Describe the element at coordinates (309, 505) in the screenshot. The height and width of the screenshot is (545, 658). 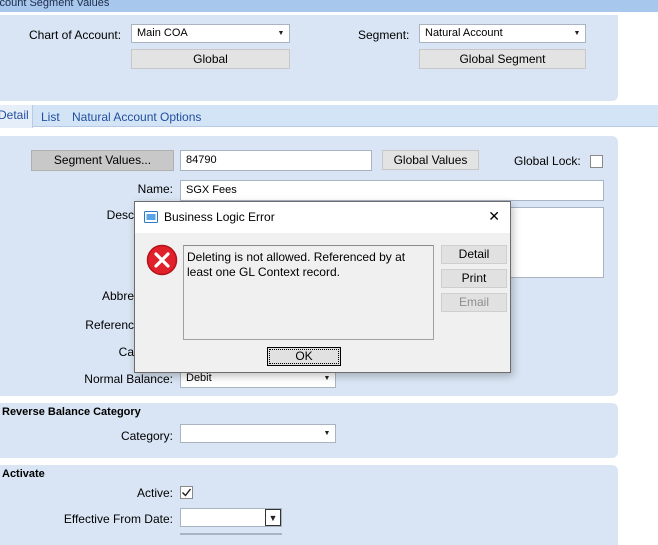
I see `activate-panel` at that location.